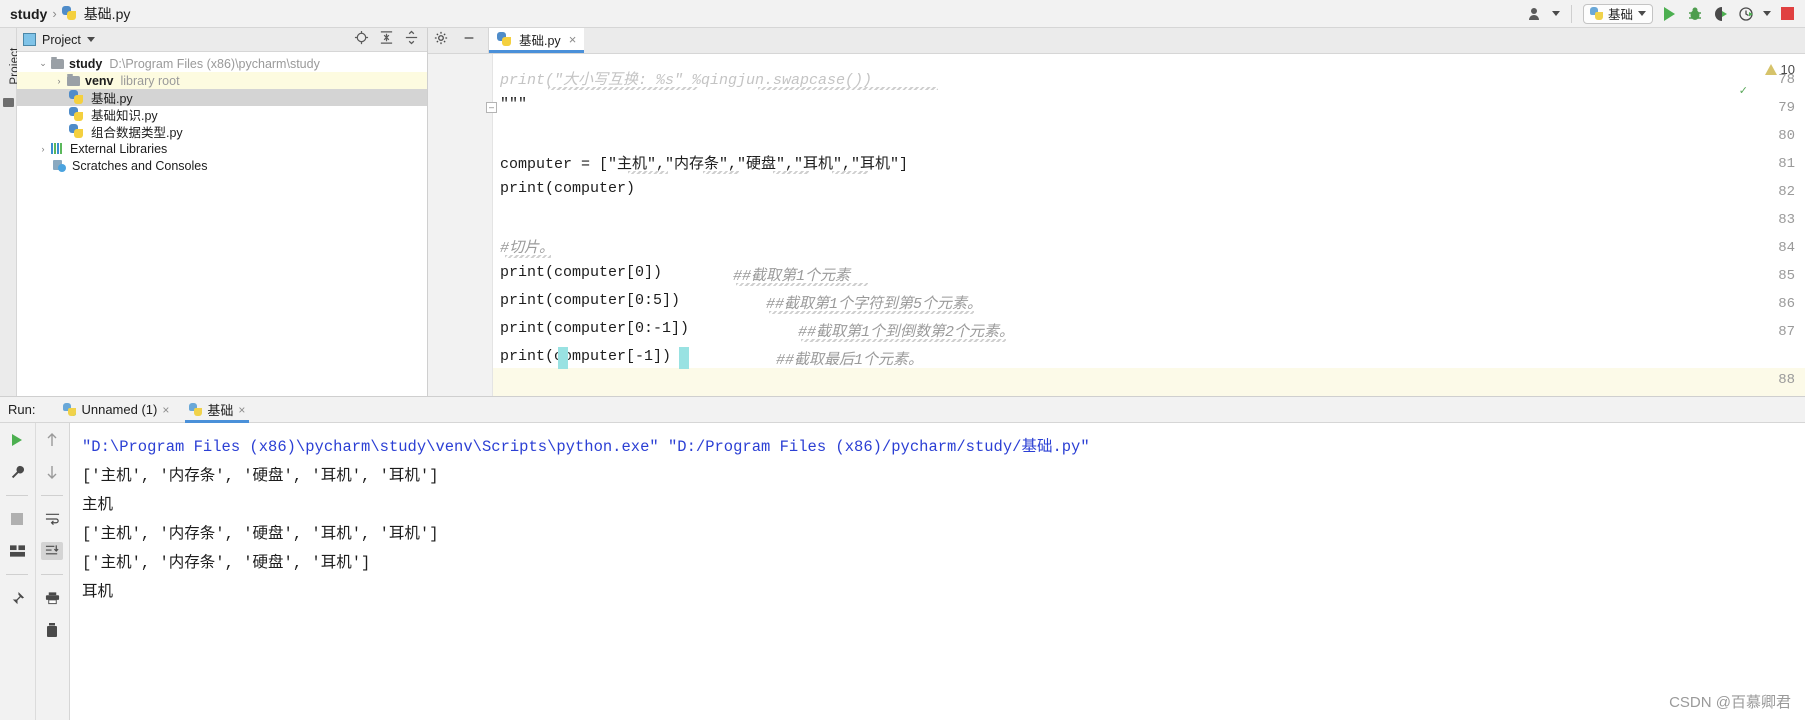 This screenshot has height=720, width=1805. I want to click on chevron-down-icon: ⌄, so click(43, 63).